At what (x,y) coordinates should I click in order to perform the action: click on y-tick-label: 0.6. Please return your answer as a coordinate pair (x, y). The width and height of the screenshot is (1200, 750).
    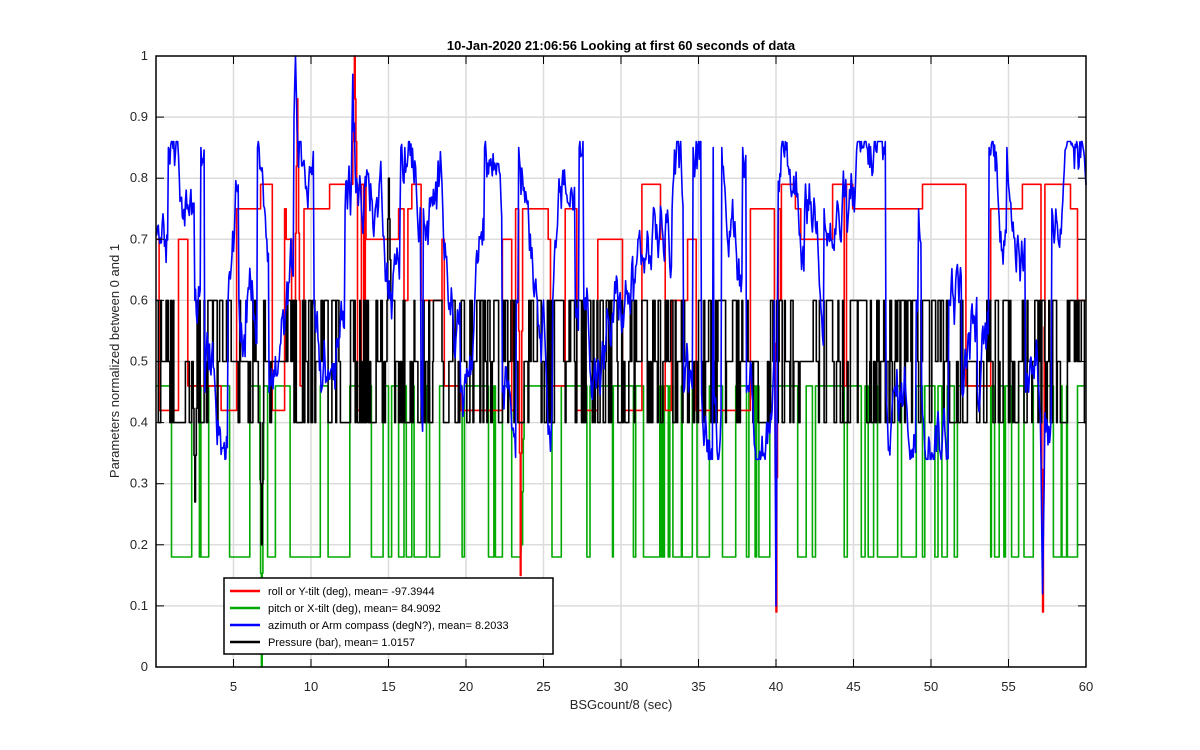
    Looking at the image, I should click on (139, 299).